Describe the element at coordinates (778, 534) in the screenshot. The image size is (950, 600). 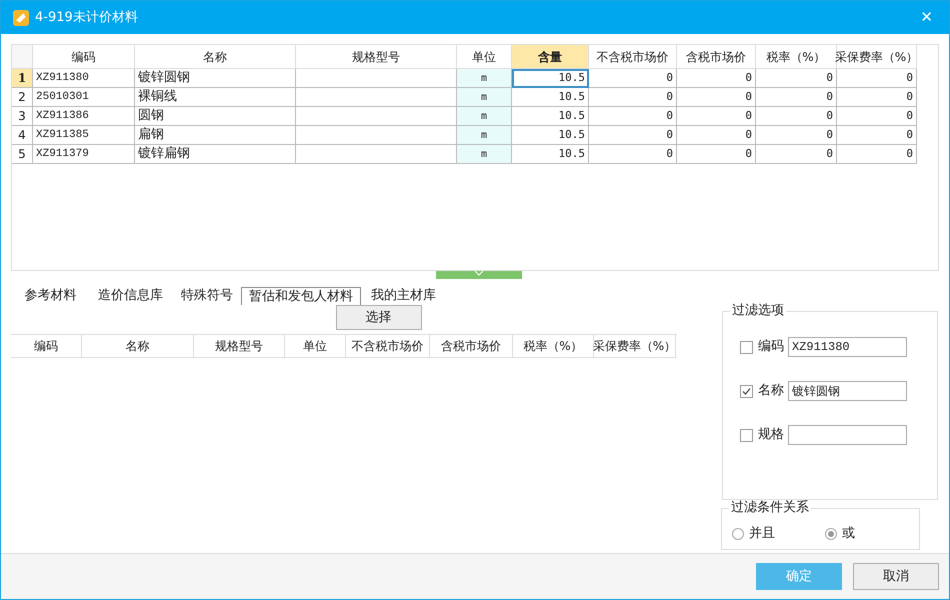
I see `radio-option: 并且` at that location.